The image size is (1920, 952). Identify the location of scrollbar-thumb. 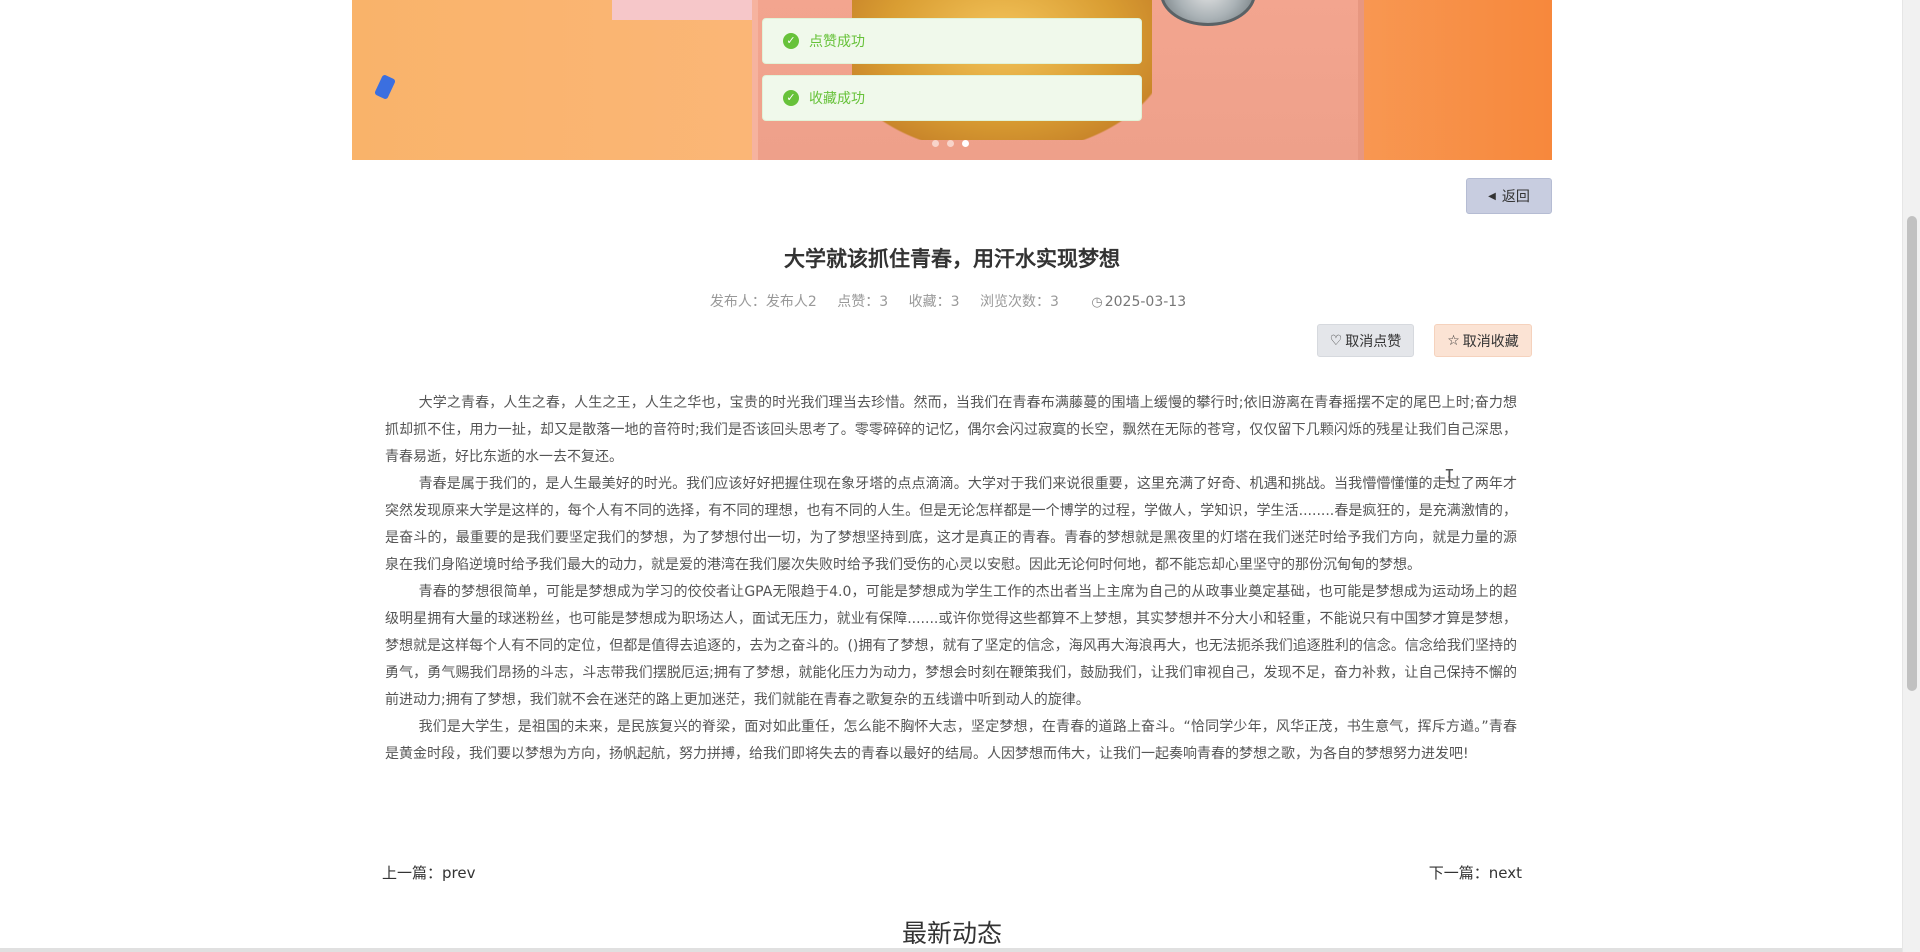
(1912, 453).